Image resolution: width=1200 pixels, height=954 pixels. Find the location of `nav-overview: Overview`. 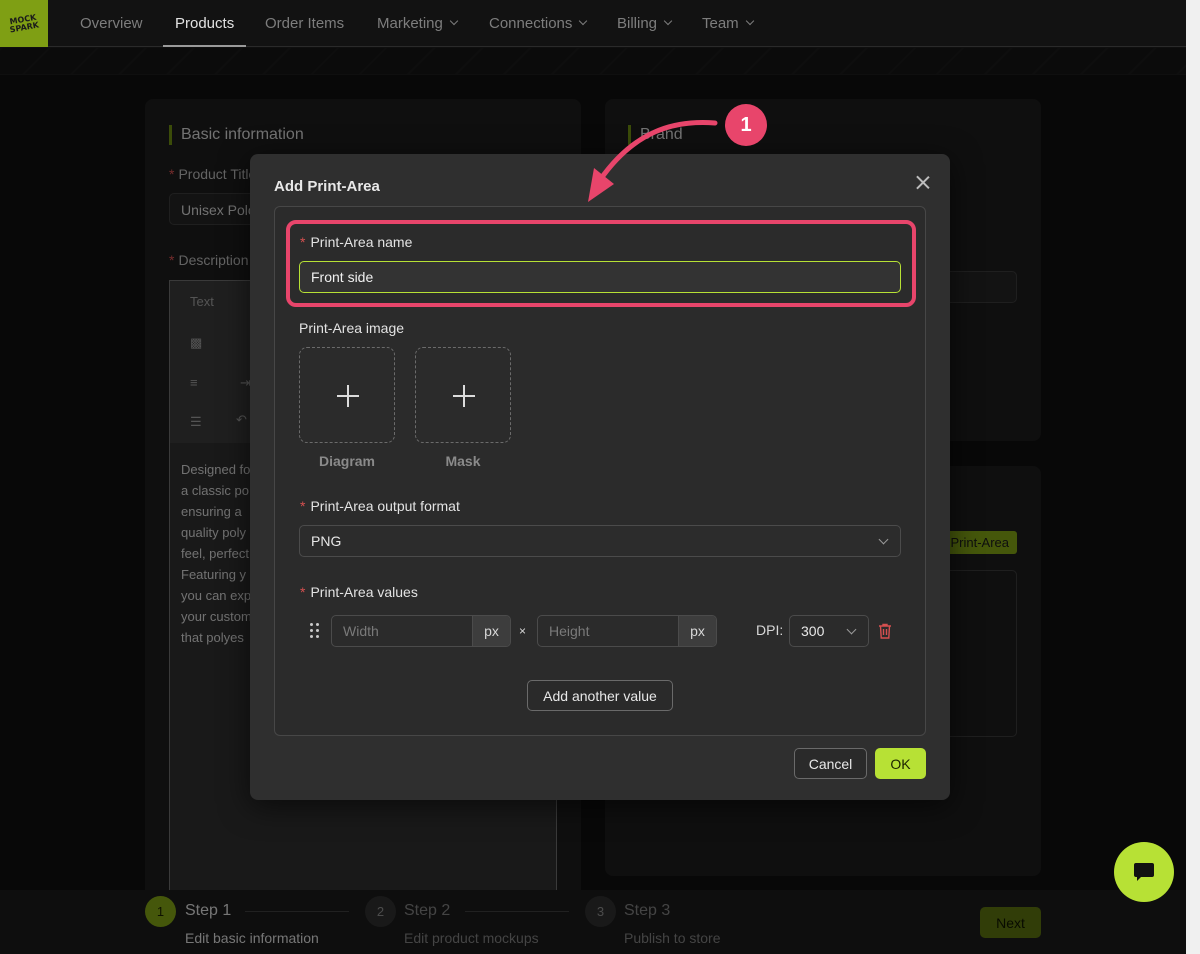

nav-overview: Overview is located at coordinates (111, 23).